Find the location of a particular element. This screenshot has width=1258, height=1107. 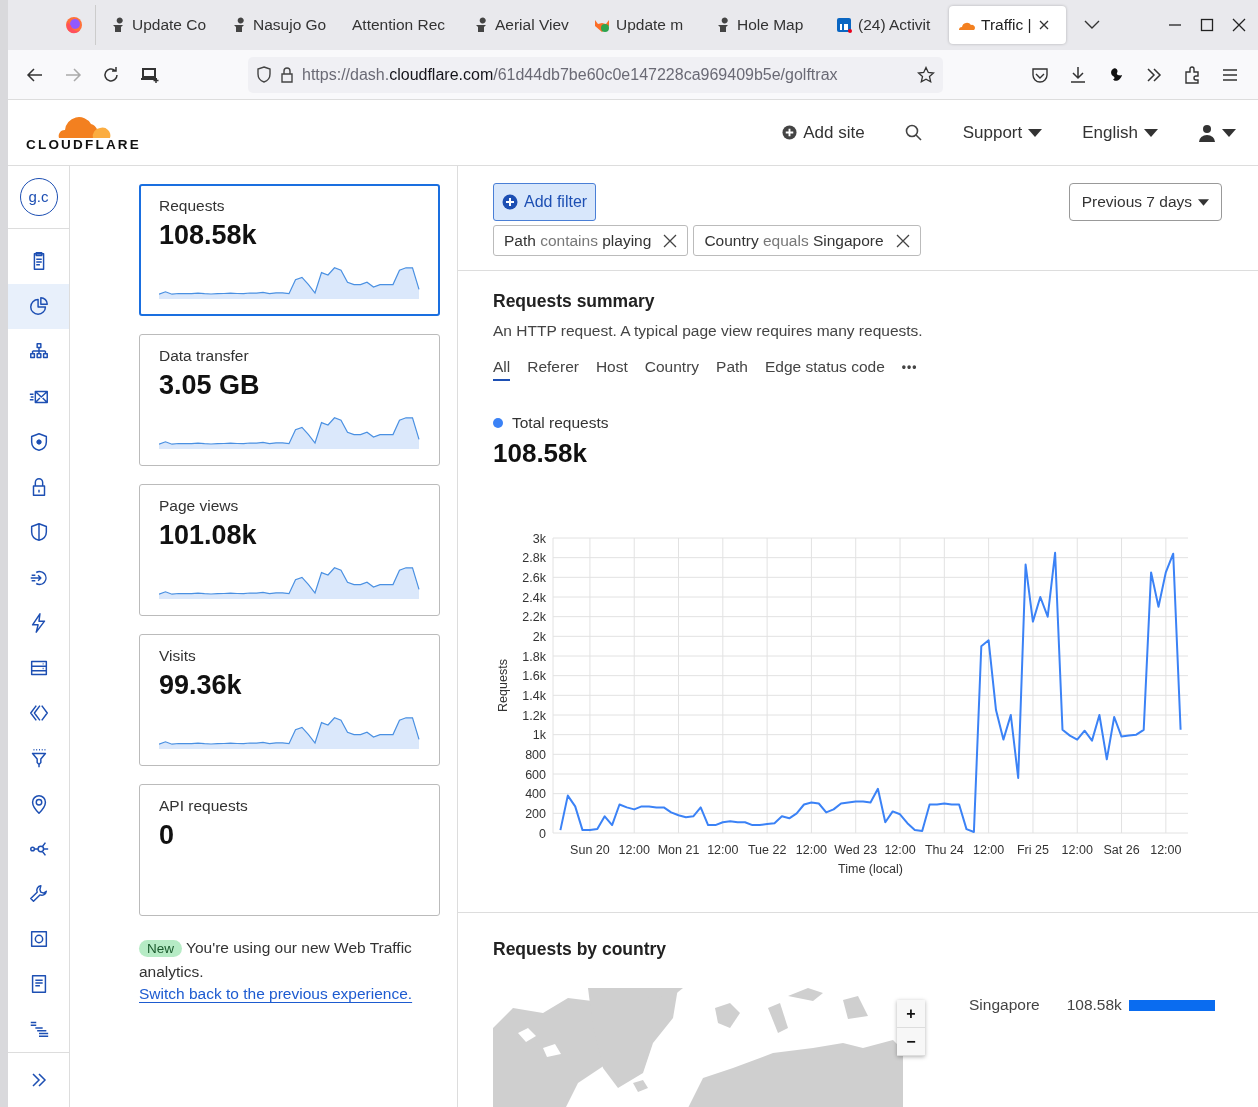

y-tick-label: 1.2k is located at coordinates (534, 715).